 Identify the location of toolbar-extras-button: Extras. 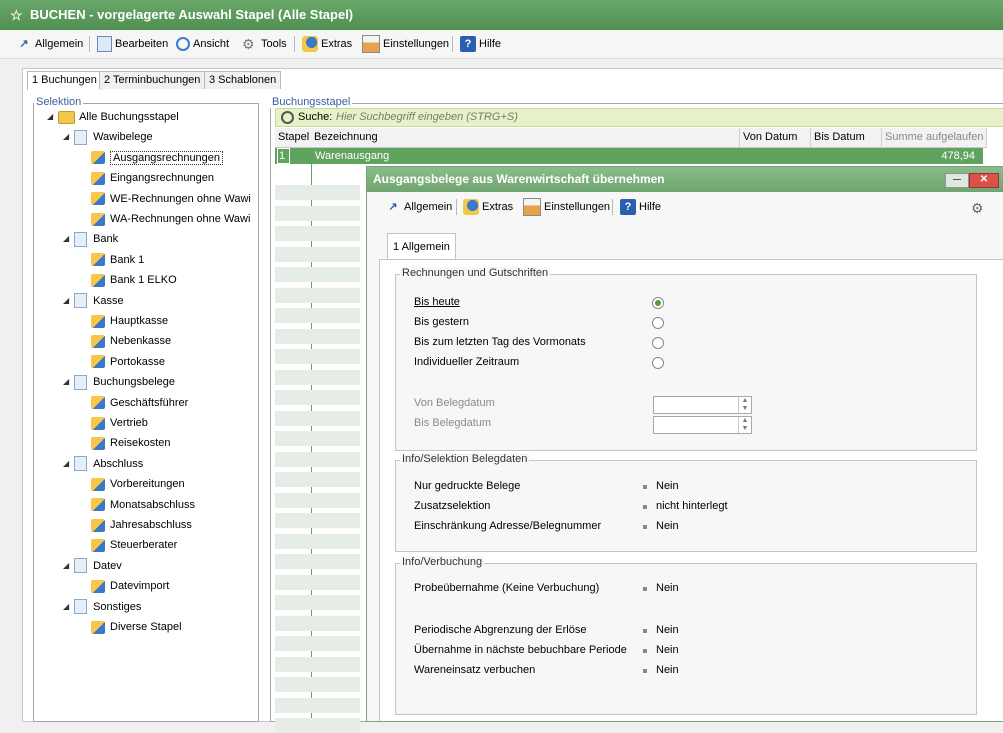
(327, 44).